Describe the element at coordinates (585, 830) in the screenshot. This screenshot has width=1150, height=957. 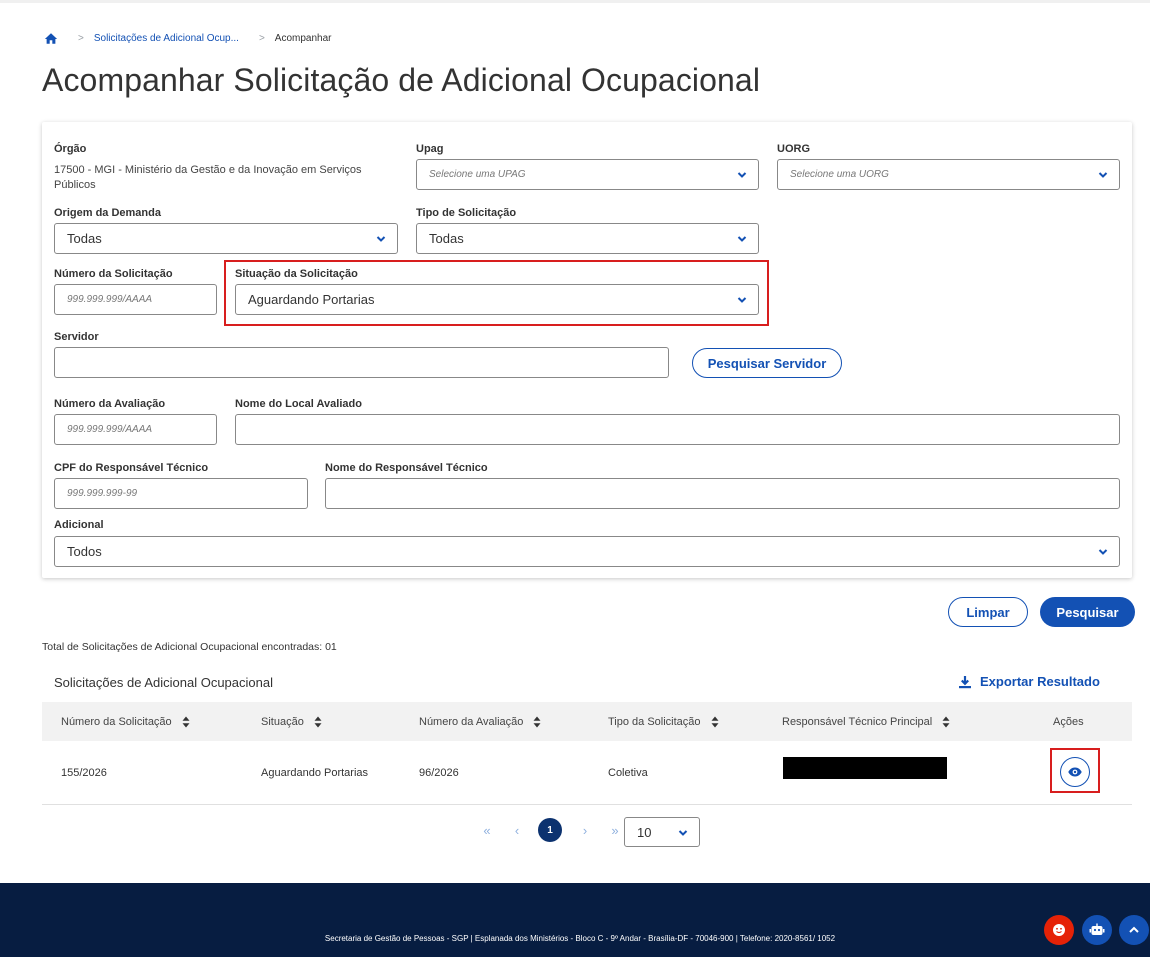
I see `next-page-icon: ›` at that location.